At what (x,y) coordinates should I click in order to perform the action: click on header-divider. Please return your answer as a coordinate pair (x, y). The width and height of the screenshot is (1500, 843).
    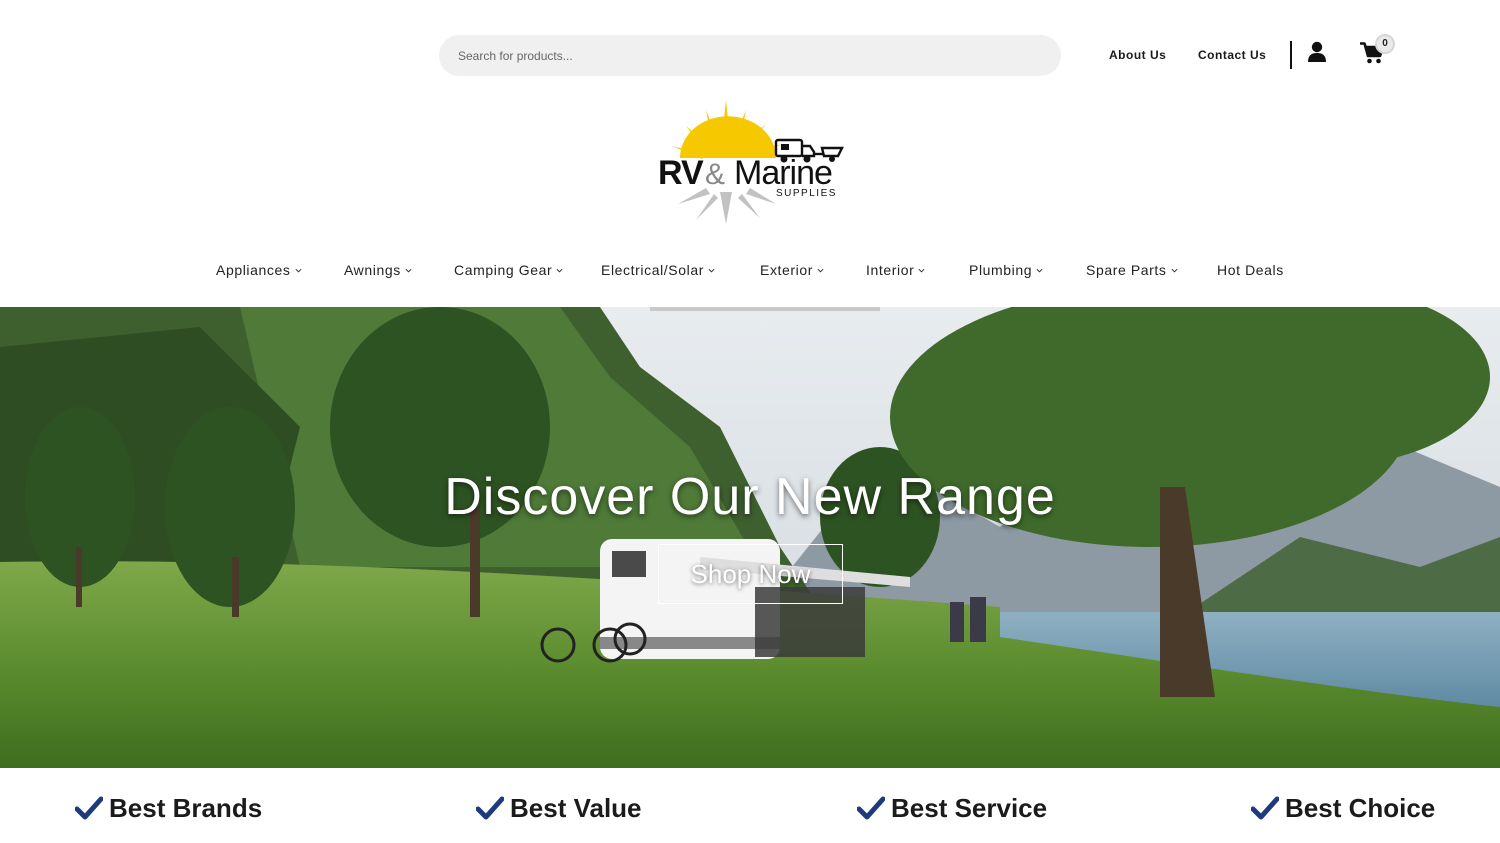
    Looking at the image, I should click on (1291, 55).